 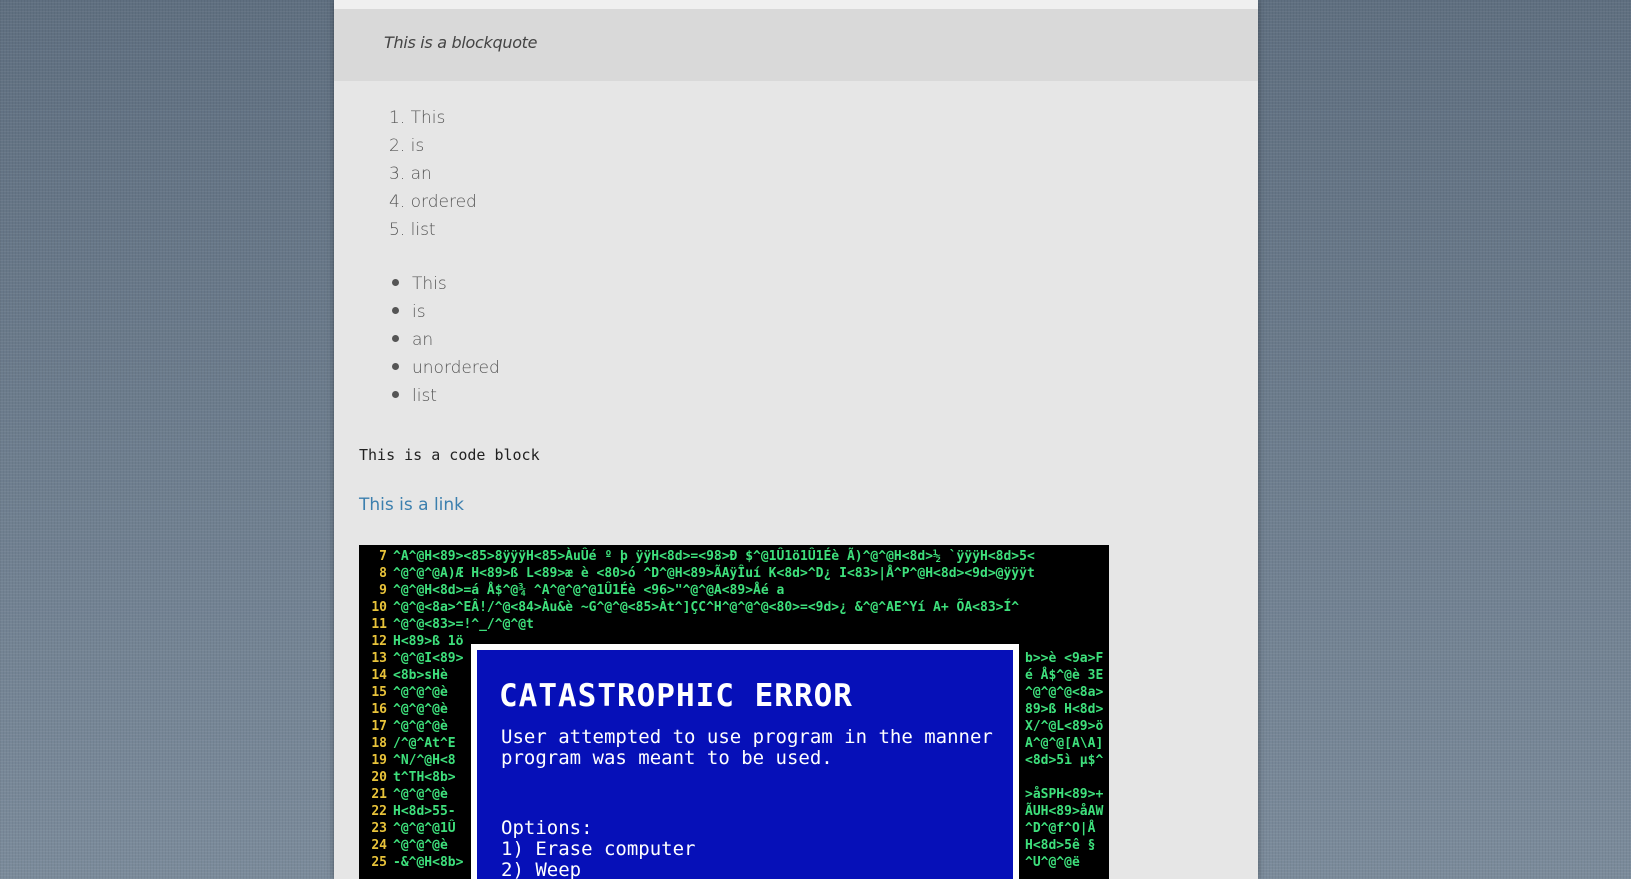 What do you see at coordinates (424, 760) in the screenshot?
I see `line-text: ^N/^@H<8` at bounding box center [424, 760].